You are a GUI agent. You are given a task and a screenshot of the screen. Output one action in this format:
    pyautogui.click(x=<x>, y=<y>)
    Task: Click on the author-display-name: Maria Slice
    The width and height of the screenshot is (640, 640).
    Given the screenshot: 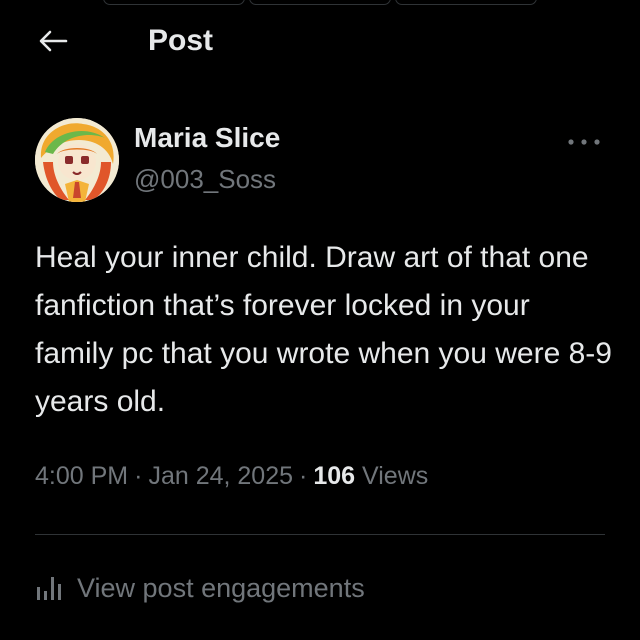 What is the action you would take?
    pyautogui.click(x=207, y=138)
    